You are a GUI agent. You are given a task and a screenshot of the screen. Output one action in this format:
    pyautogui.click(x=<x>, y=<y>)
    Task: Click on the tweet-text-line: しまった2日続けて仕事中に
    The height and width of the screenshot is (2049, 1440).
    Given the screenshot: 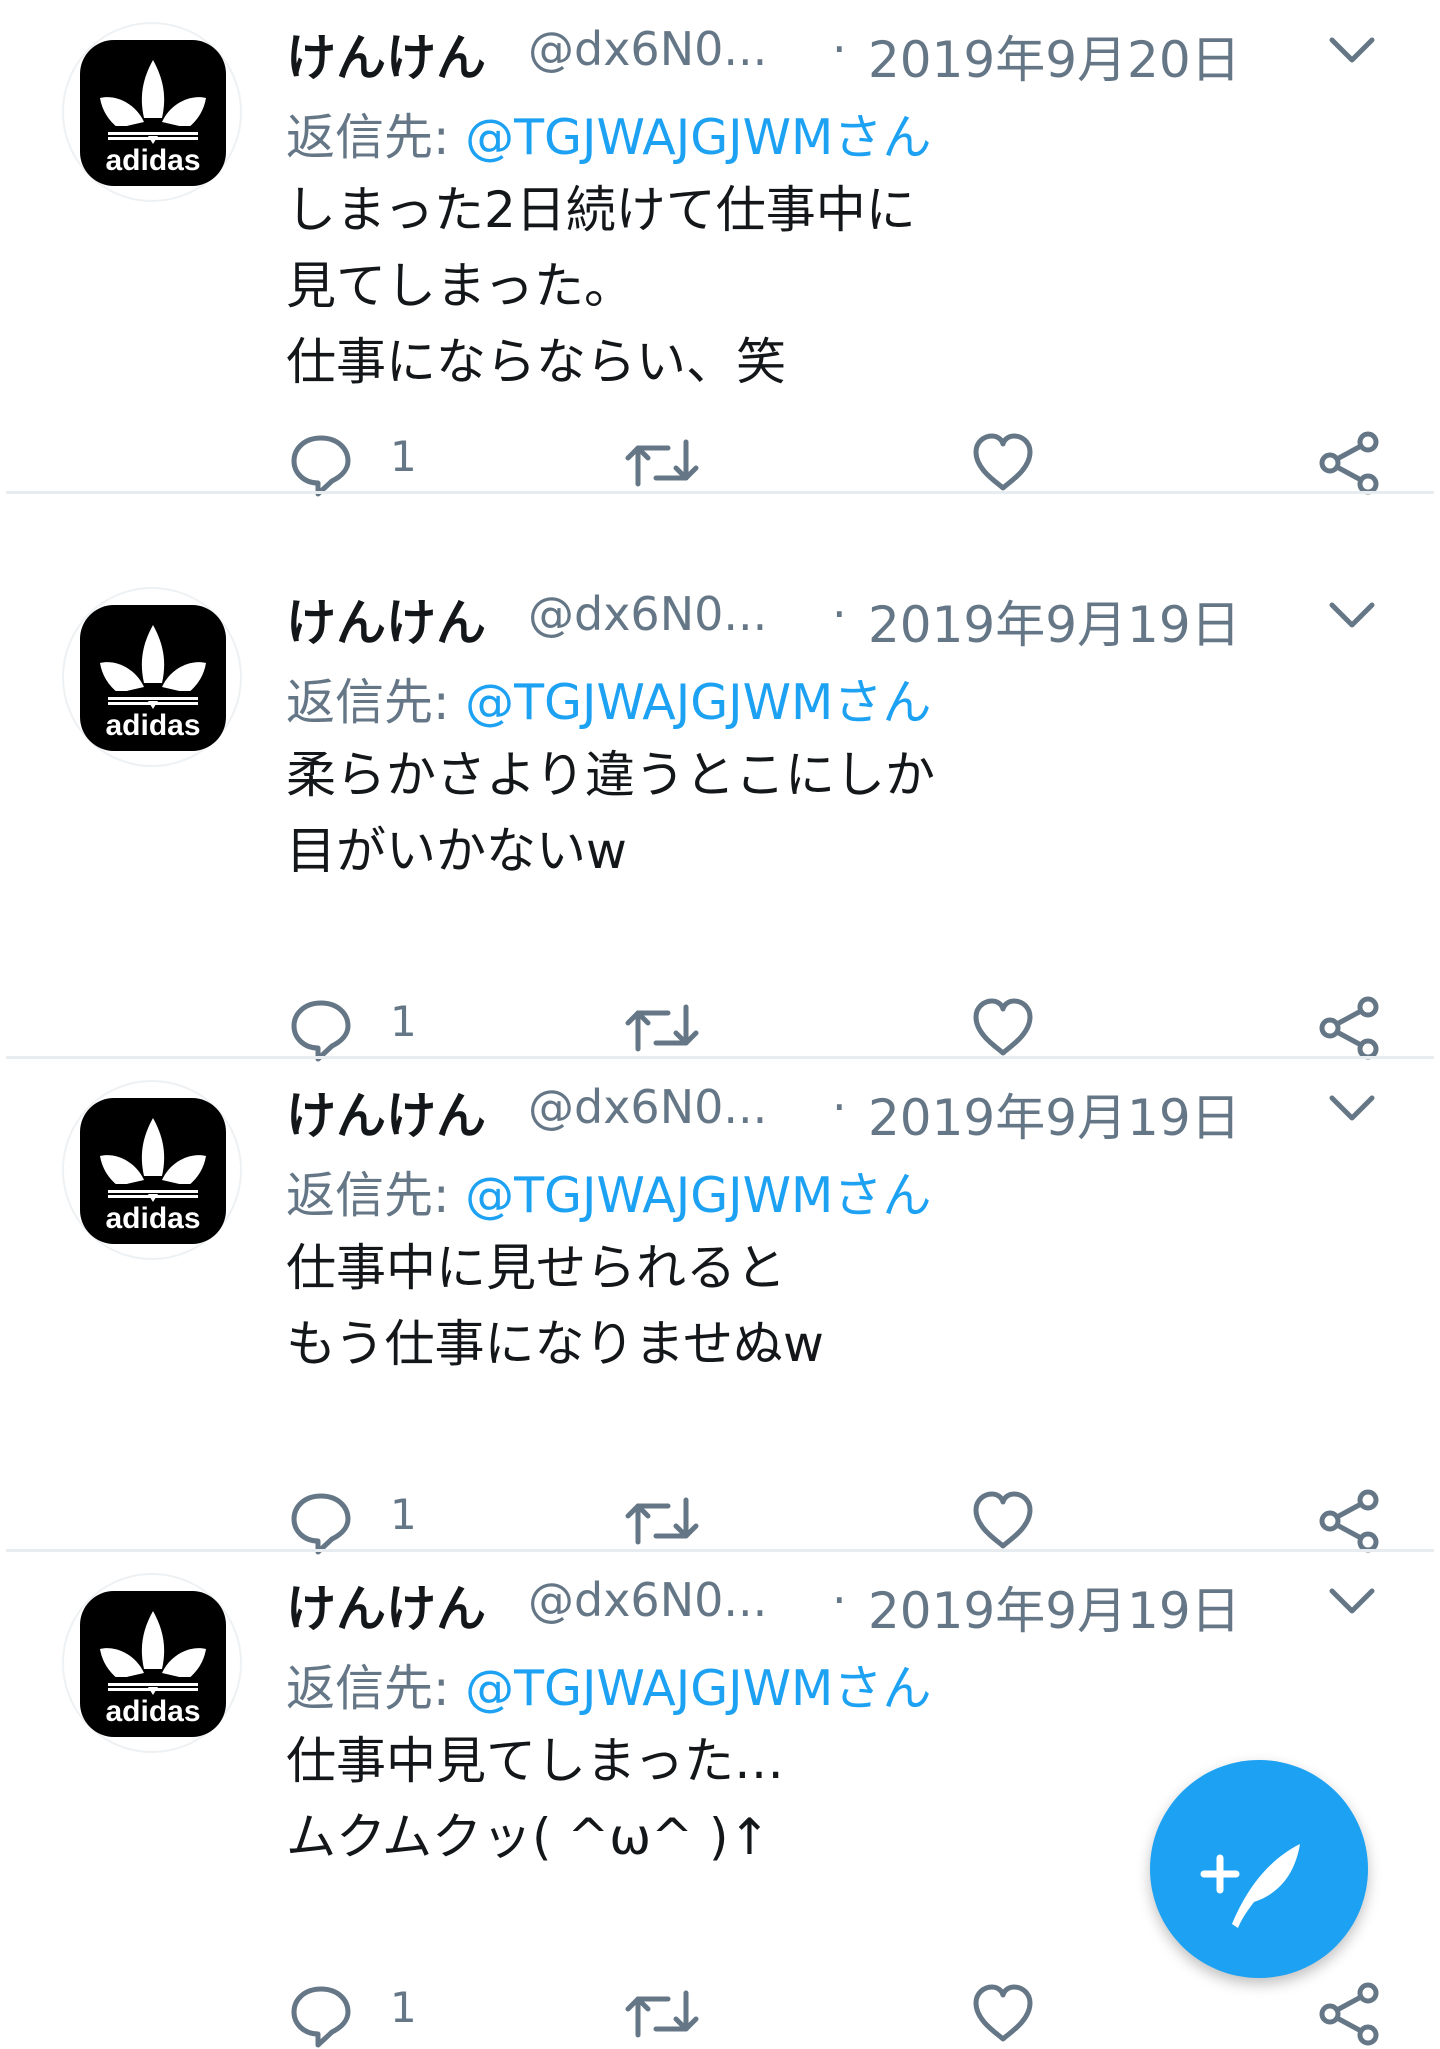 What is the action you would take?
    pyautogui.click(x=601, y=210)
    